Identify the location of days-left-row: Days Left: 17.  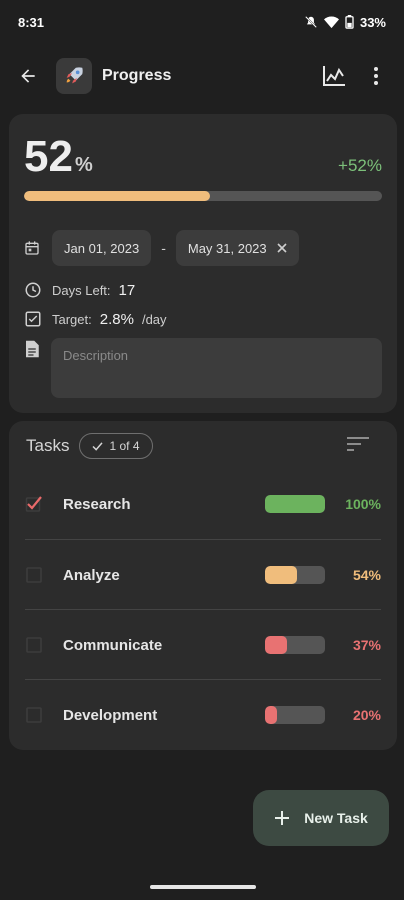
(79, 290).